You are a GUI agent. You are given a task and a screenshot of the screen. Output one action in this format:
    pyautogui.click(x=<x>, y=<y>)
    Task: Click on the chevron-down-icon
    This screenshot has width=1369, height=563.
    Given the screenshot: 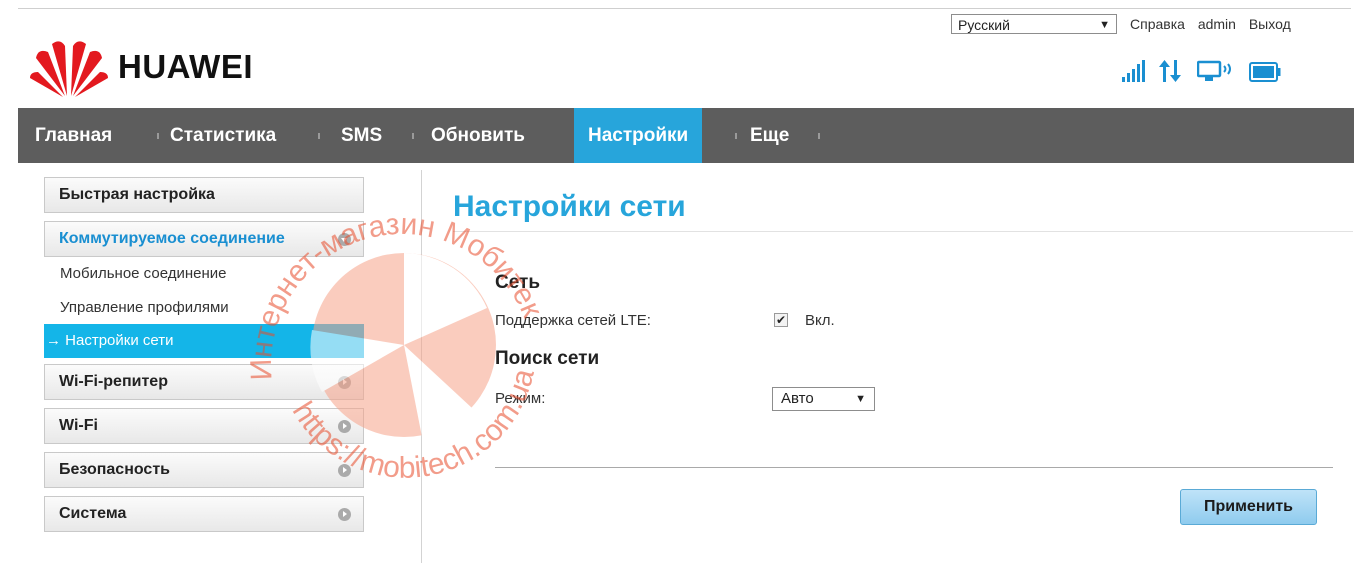 What is the action you would take?
    pyautogui.click(x=344, y=239)
    